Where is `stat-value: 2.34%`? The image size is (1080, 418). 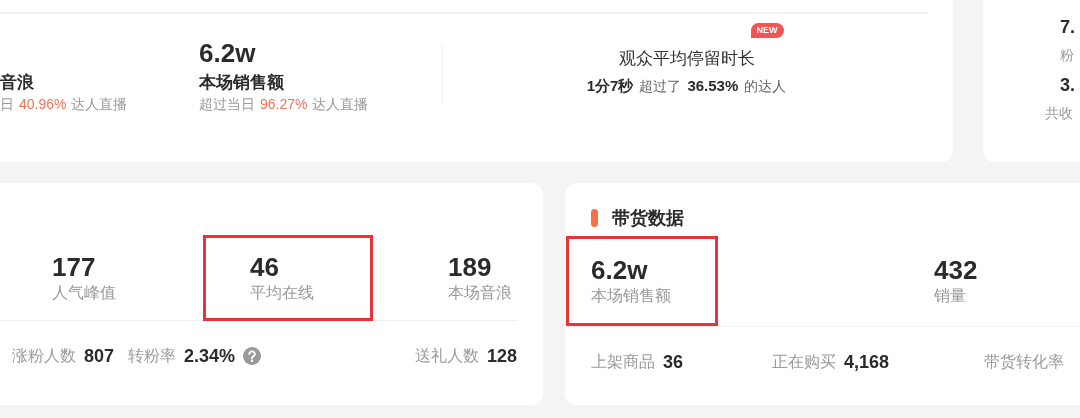 stat-value: 2.34% is located at coordinates (210, 356).